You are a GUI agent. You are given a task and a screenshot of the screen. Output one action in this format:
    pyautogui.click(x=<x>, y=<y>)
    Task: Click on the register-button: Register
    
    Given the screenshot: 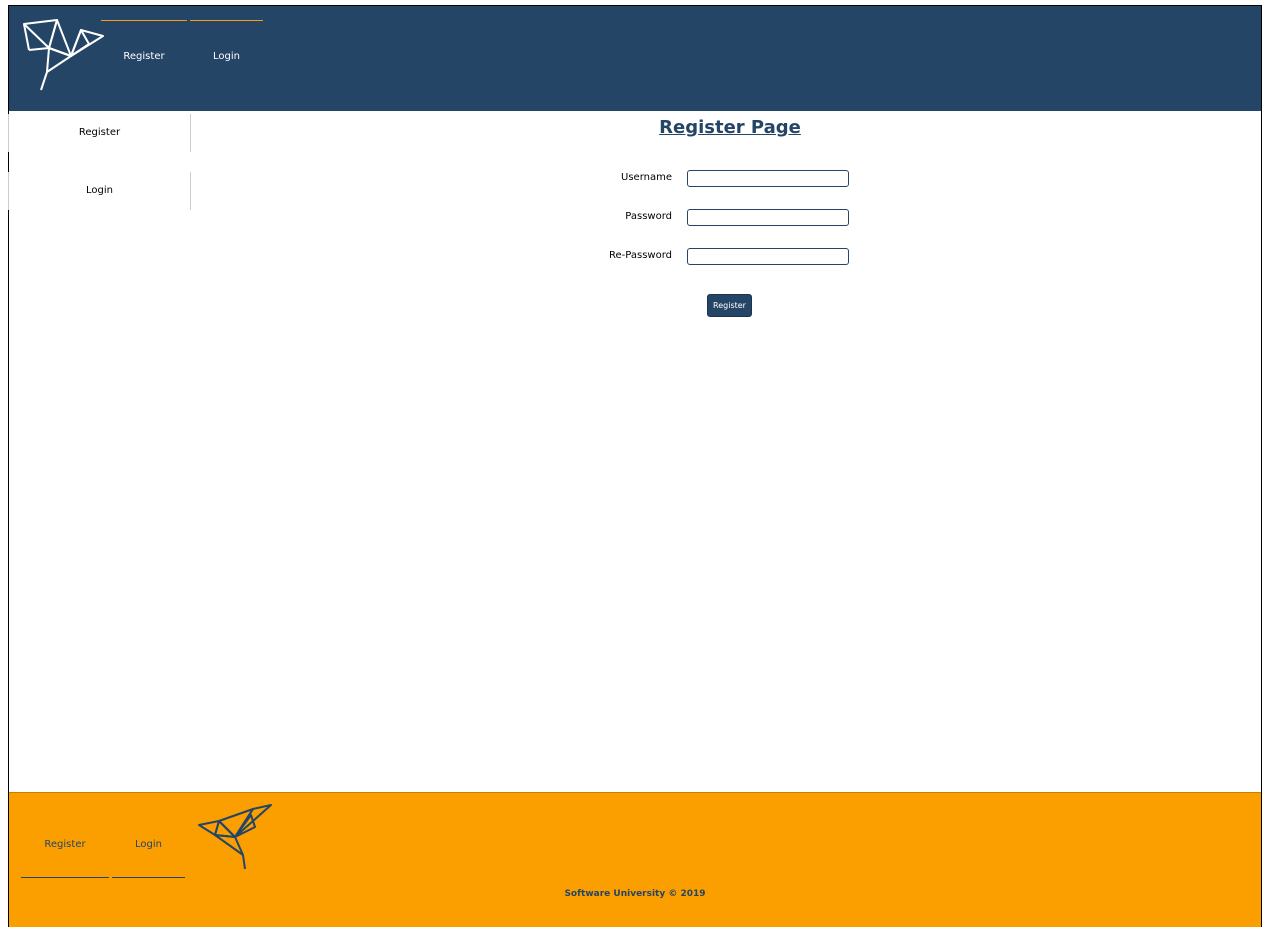 What is the action you would take?
    pyautogui.click(x=729, y=305)
    